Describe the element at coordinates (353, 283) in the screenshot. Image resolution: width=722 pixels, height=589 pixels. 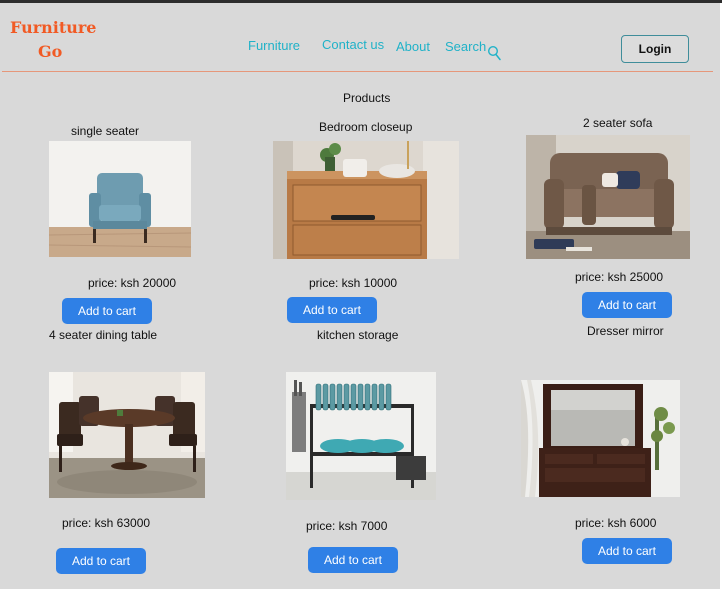
I see `product-price-bedroom-closeup: price: ksh 10000` at that location.